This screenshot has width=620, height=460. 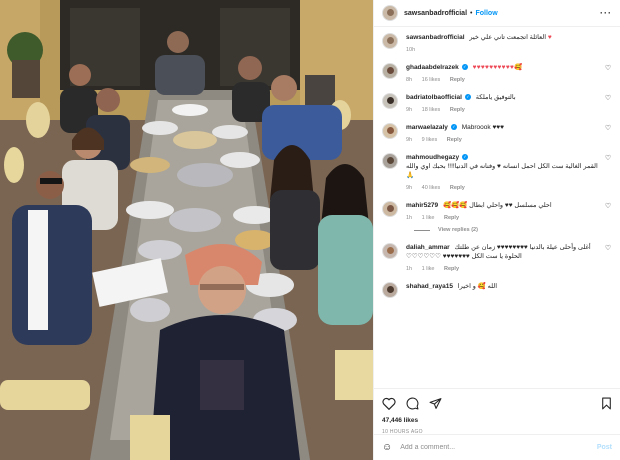 I want to click on comment-username: daliah_ammar, so click(x=428, y=247).